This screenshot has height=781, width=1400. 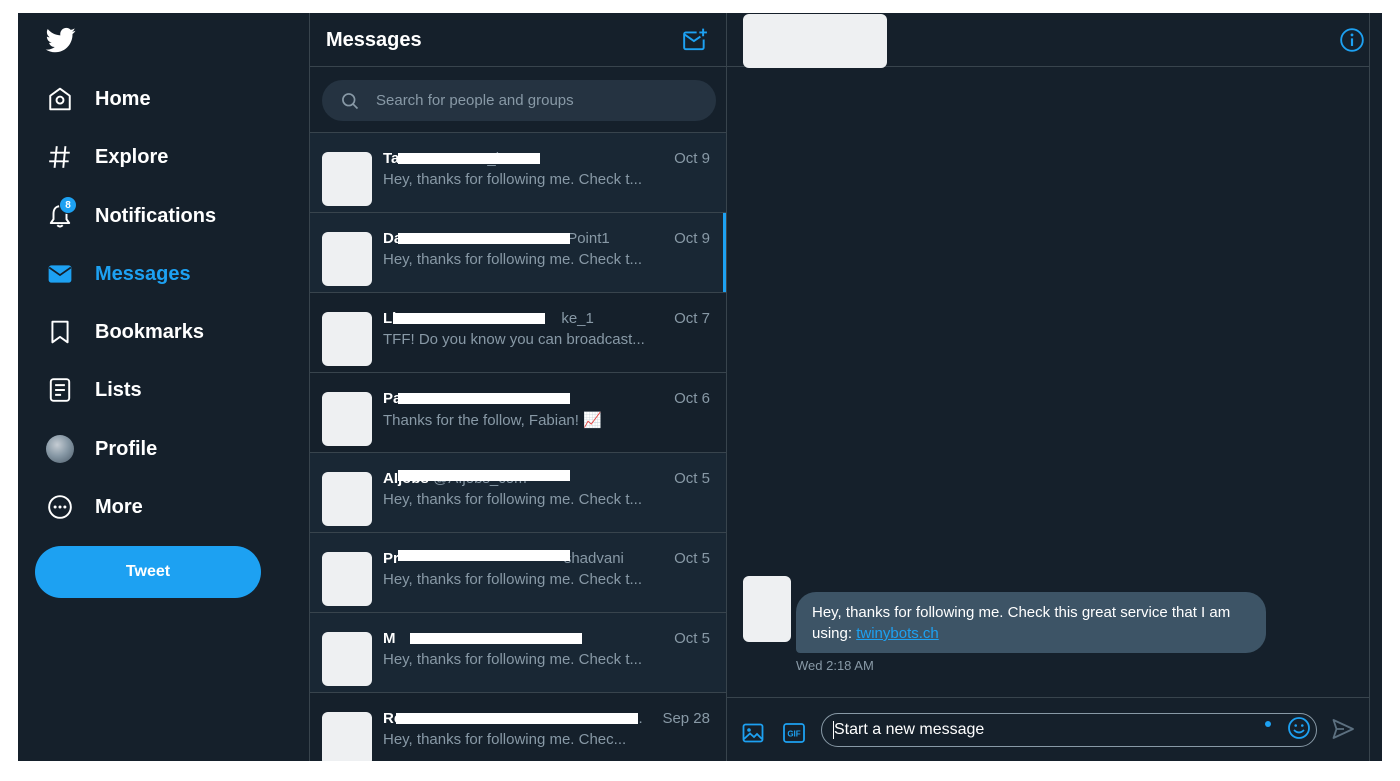 I want to click on nav-item-lists: Lists, so click(x=93, y=390).